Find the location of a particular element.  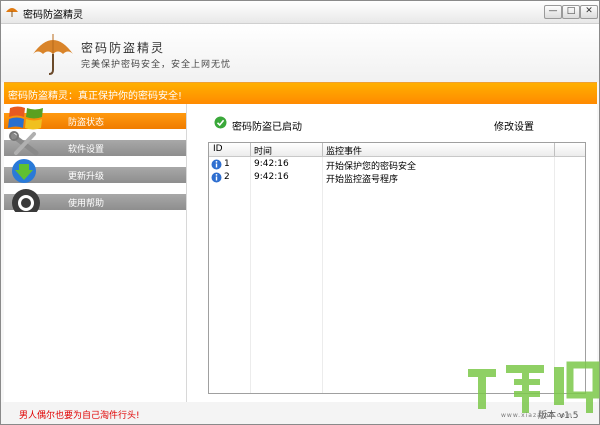

sidebar-item-label: 防盗状态 is located at coordinates (86, 123).